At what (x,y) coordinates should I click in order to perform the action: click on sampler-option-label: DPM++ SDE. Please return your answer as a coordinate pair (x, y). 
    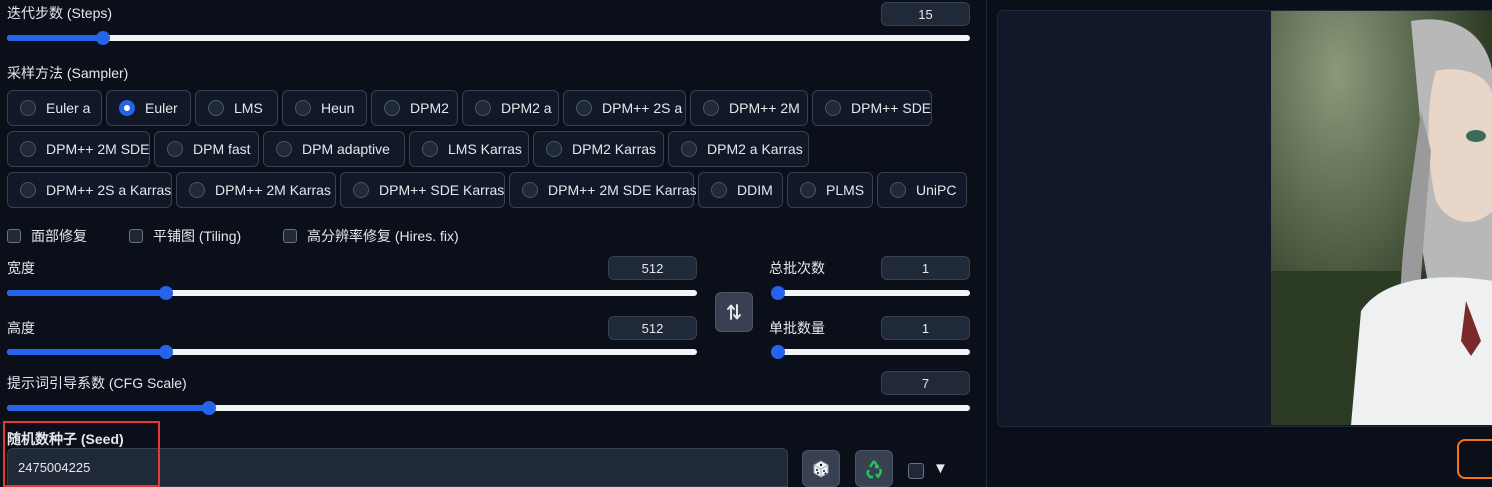
    Looking at the image, I should click on (891, 108).